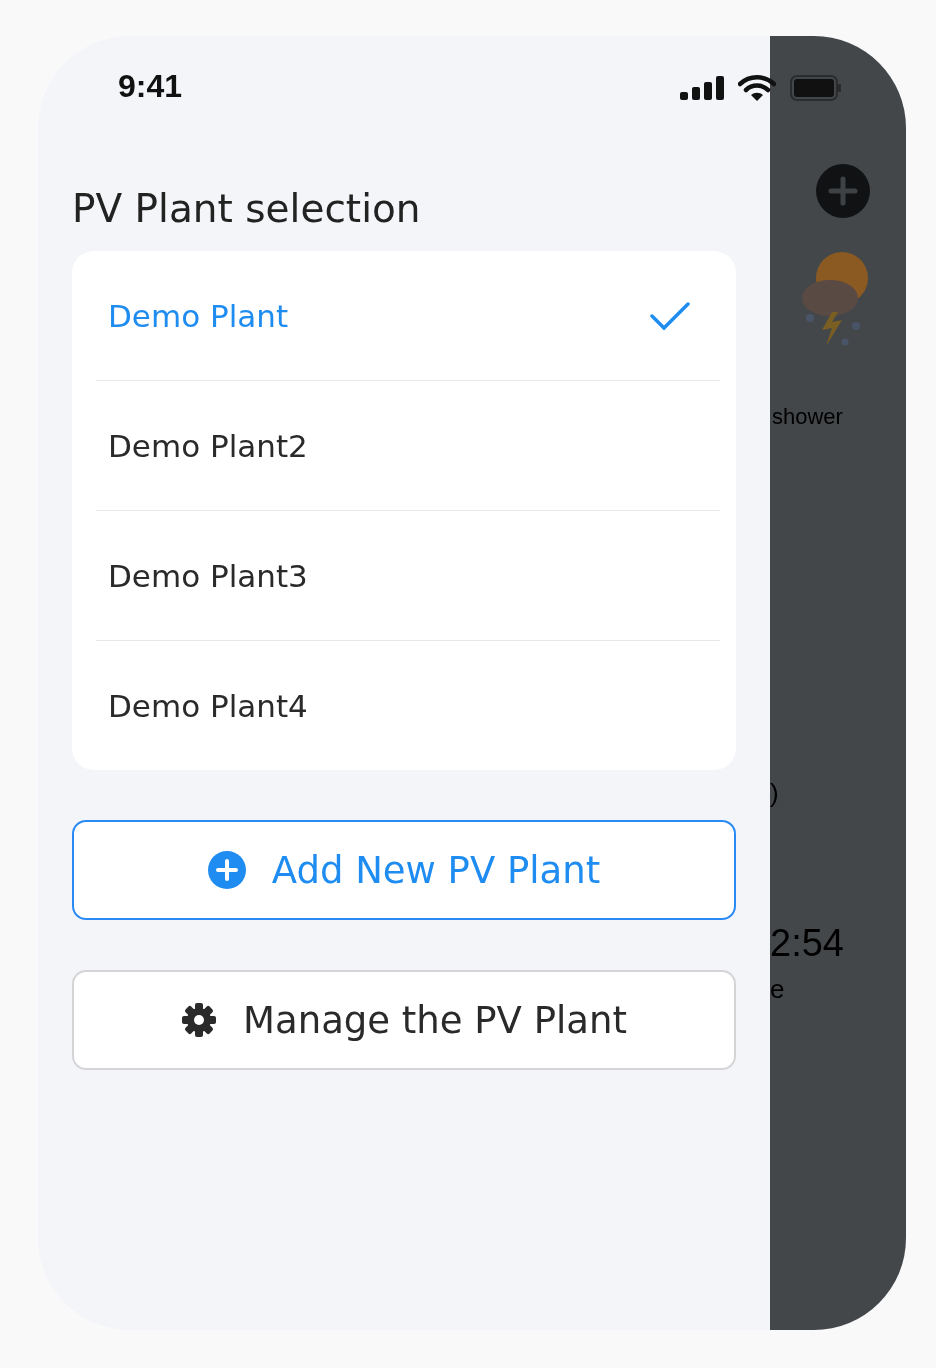  What do you see at coordinates (404, 1020) in the screenshot?
I see `manage-plant-button: Manage the PV Plant` at bounding box center [404, 1020].